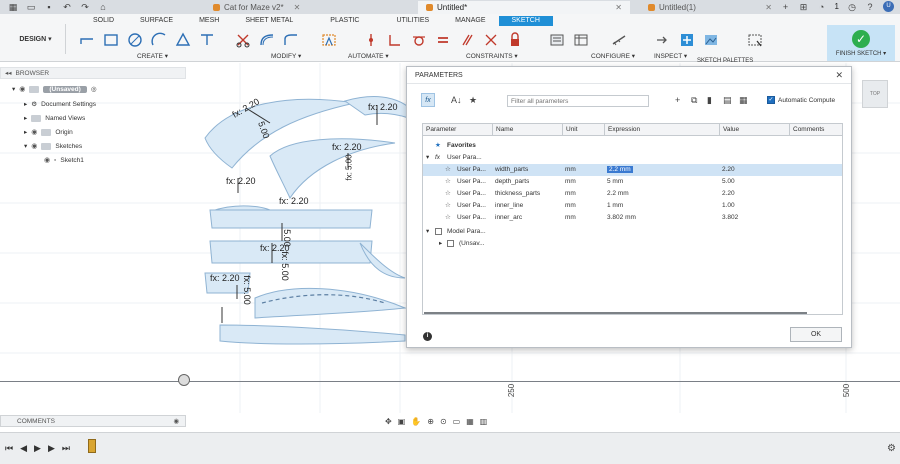  Describe the element at coordinates (66, 448) in the screenshot. I see `go-to-end-icon: ⏭` at that location.